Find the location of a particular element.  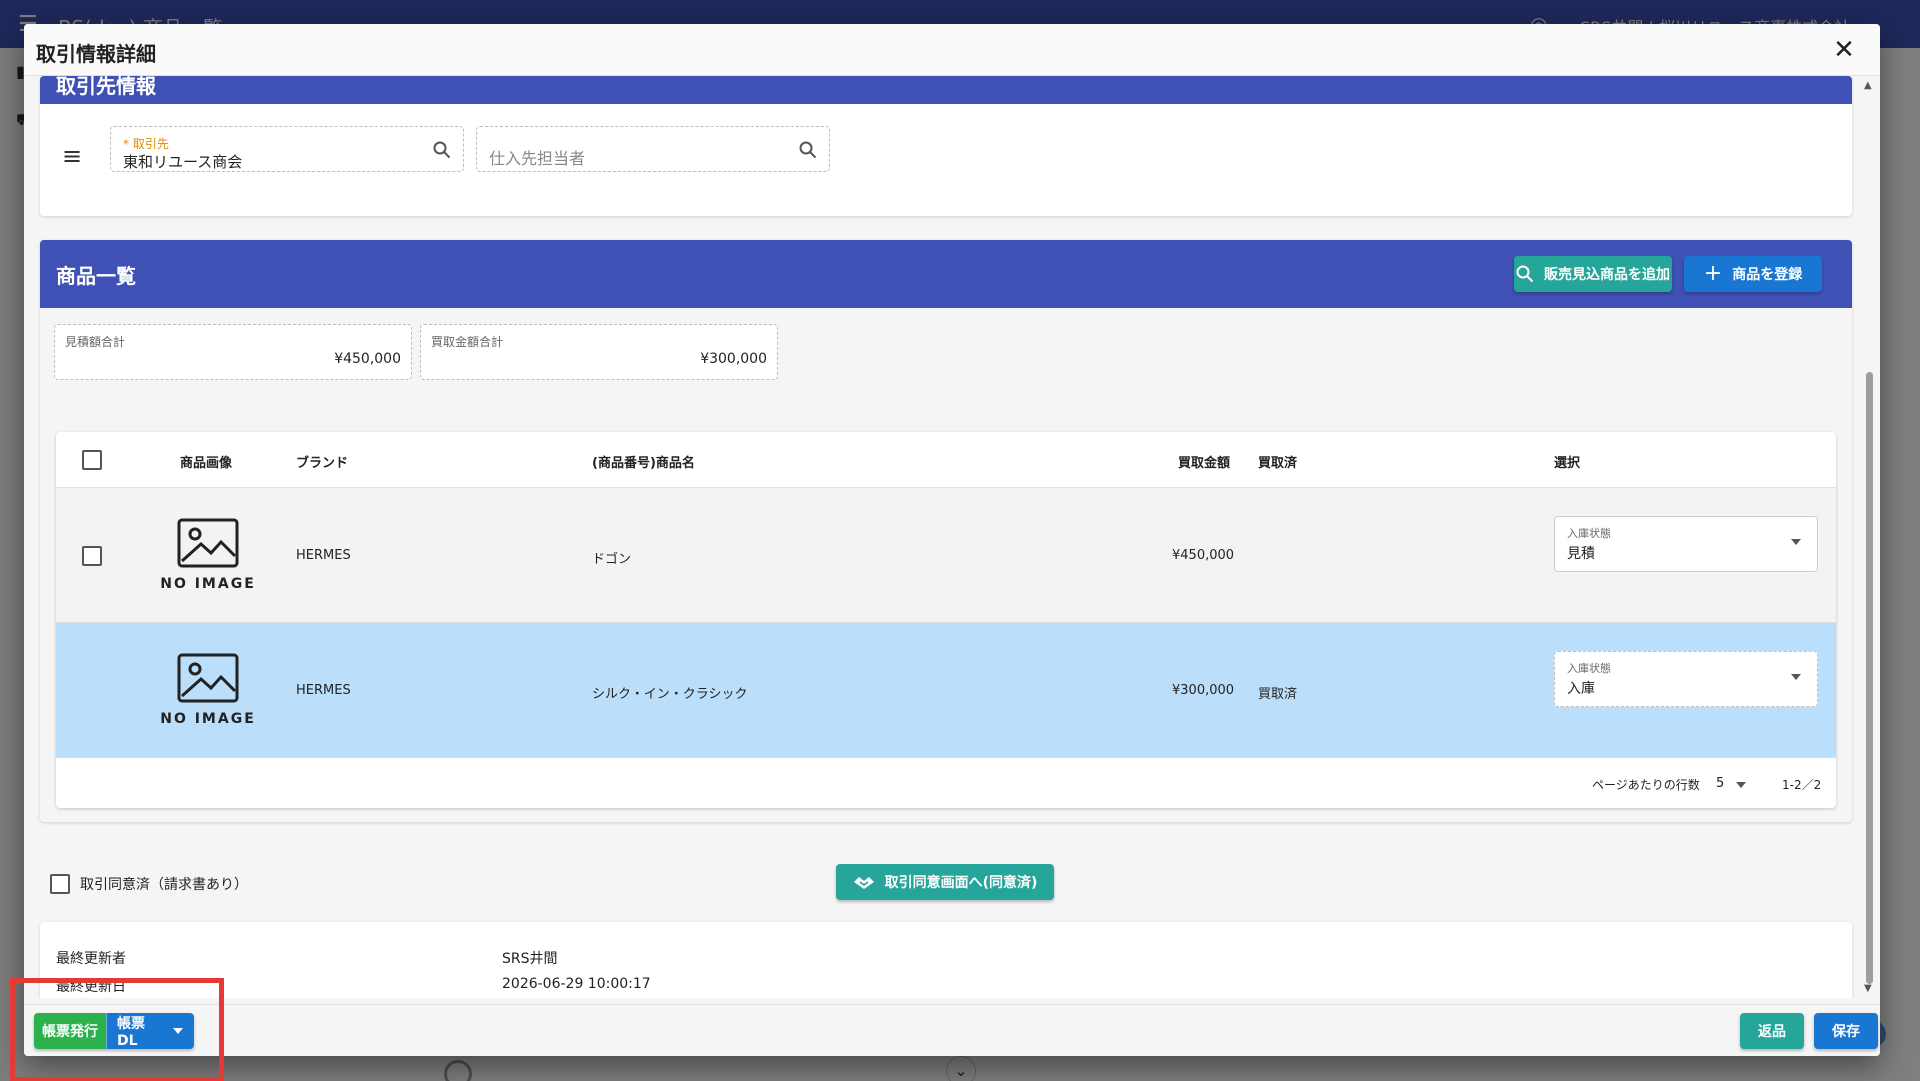

agreement-screen-label: 取引同意画面へ(同意済) is located at coordinates (961, 883).